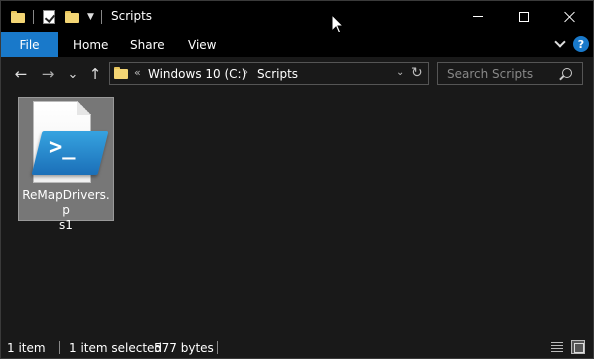  I want to click on close-button, so click(570, 16).